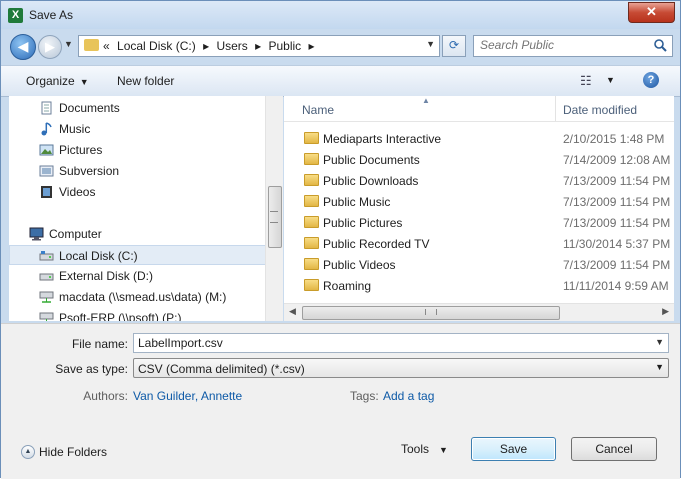  What do you see at coordinates (89, 108) in the screenshot?
I see `nav-label: Documents` at bounding box center [89, 108].